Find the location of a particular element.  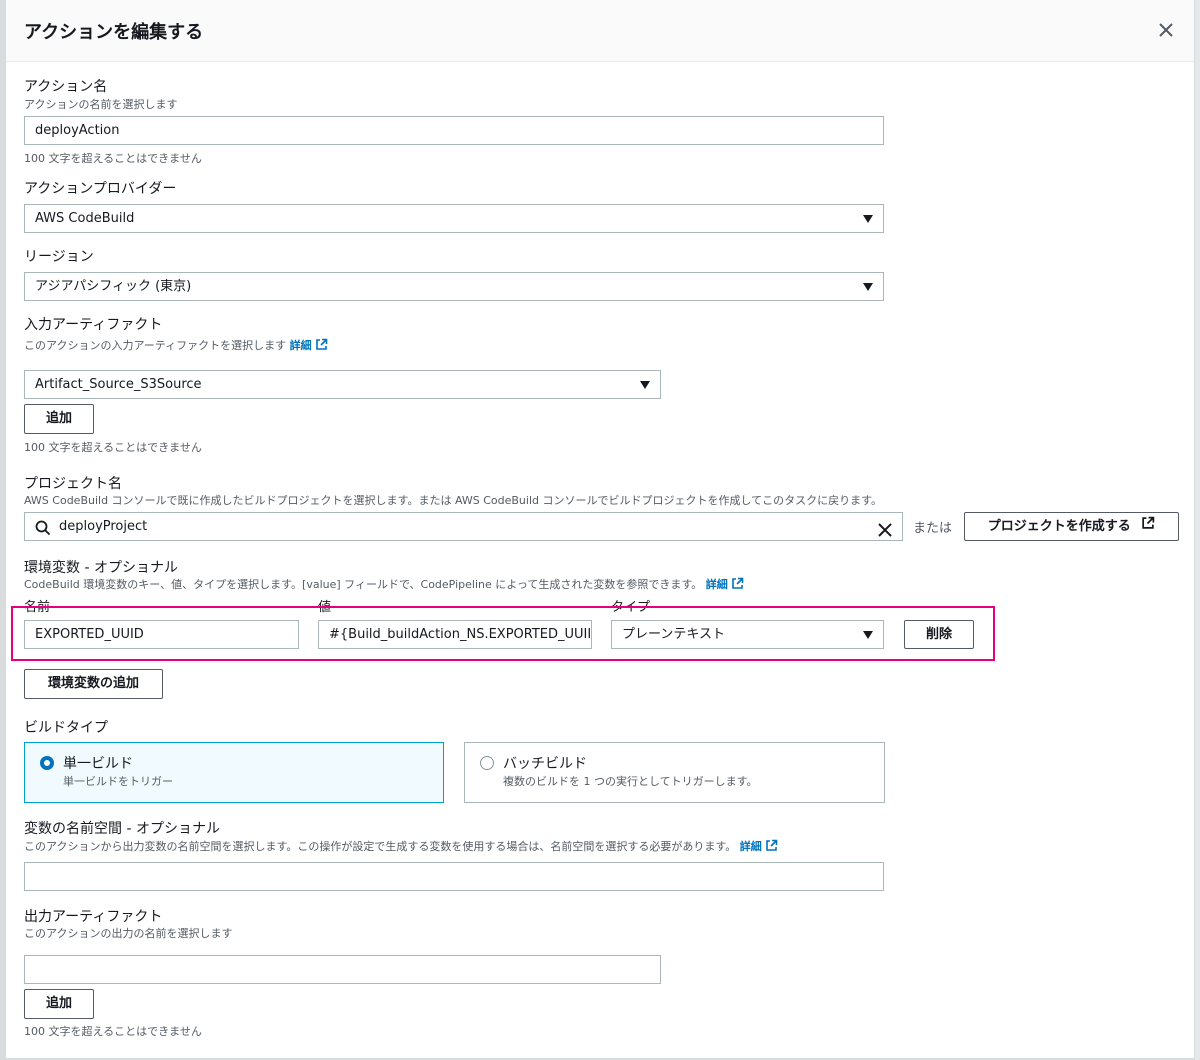

output-artifacts-constraint: 100 文字を超えることはできません is located at coordinates (113, 1031).